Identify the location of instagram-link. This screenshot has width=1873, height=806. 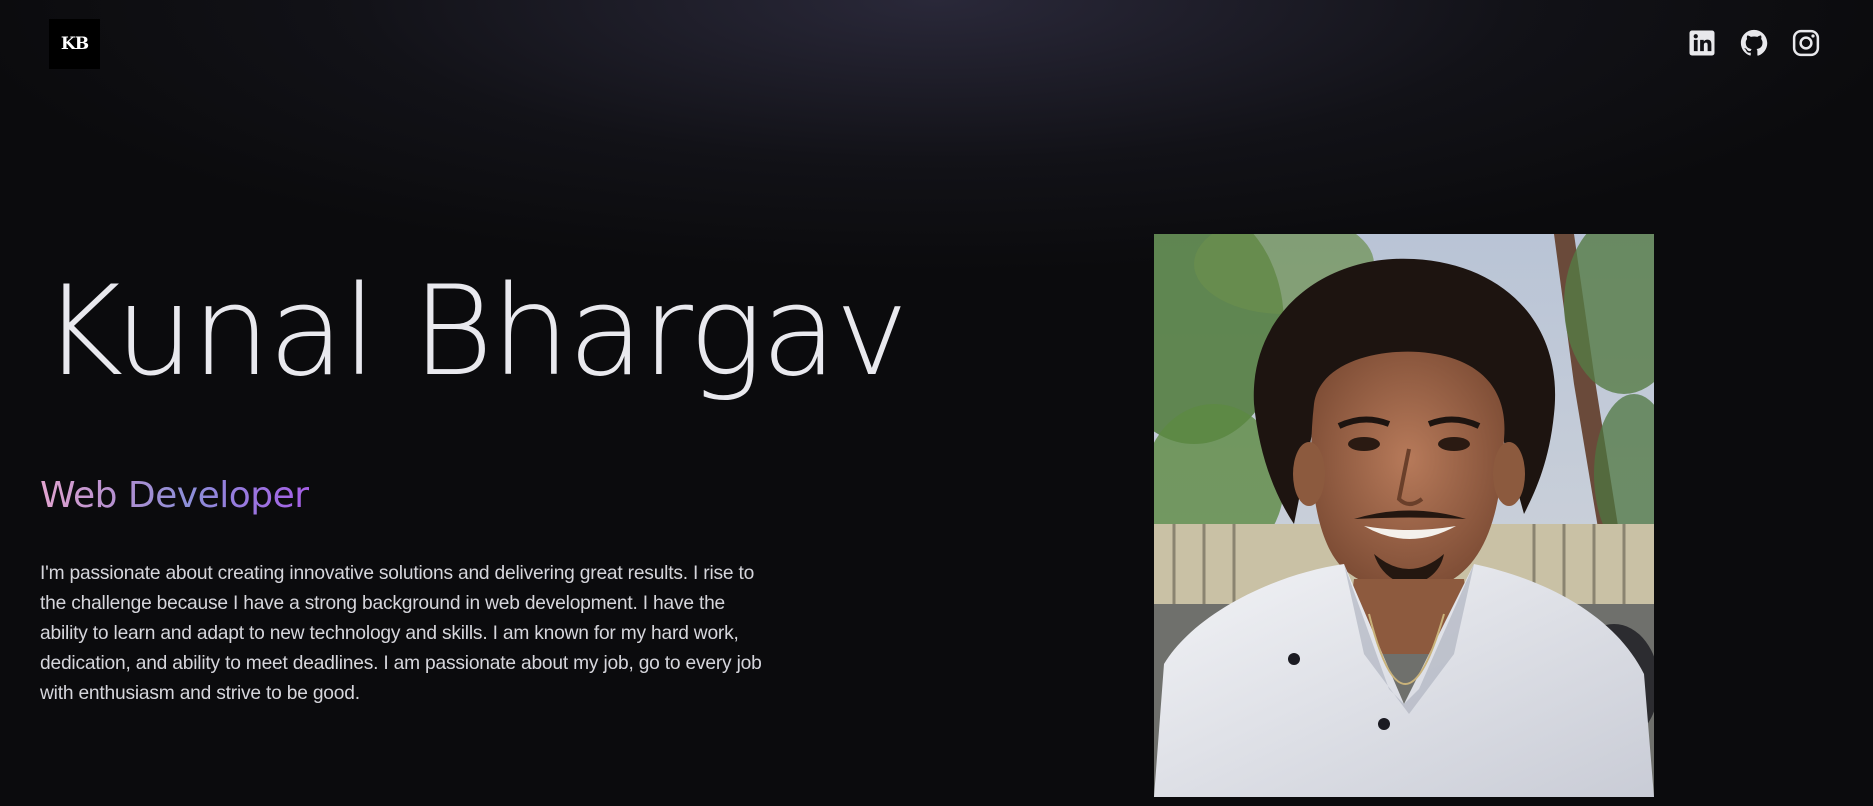
(1806, 43).